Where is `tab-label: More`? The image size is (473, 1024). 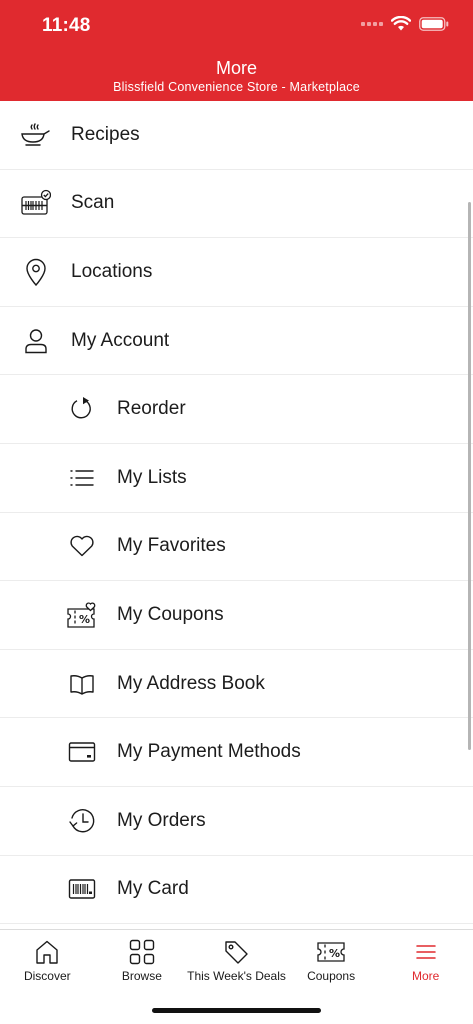 tab-label: More is located at coordinates (426, 976).